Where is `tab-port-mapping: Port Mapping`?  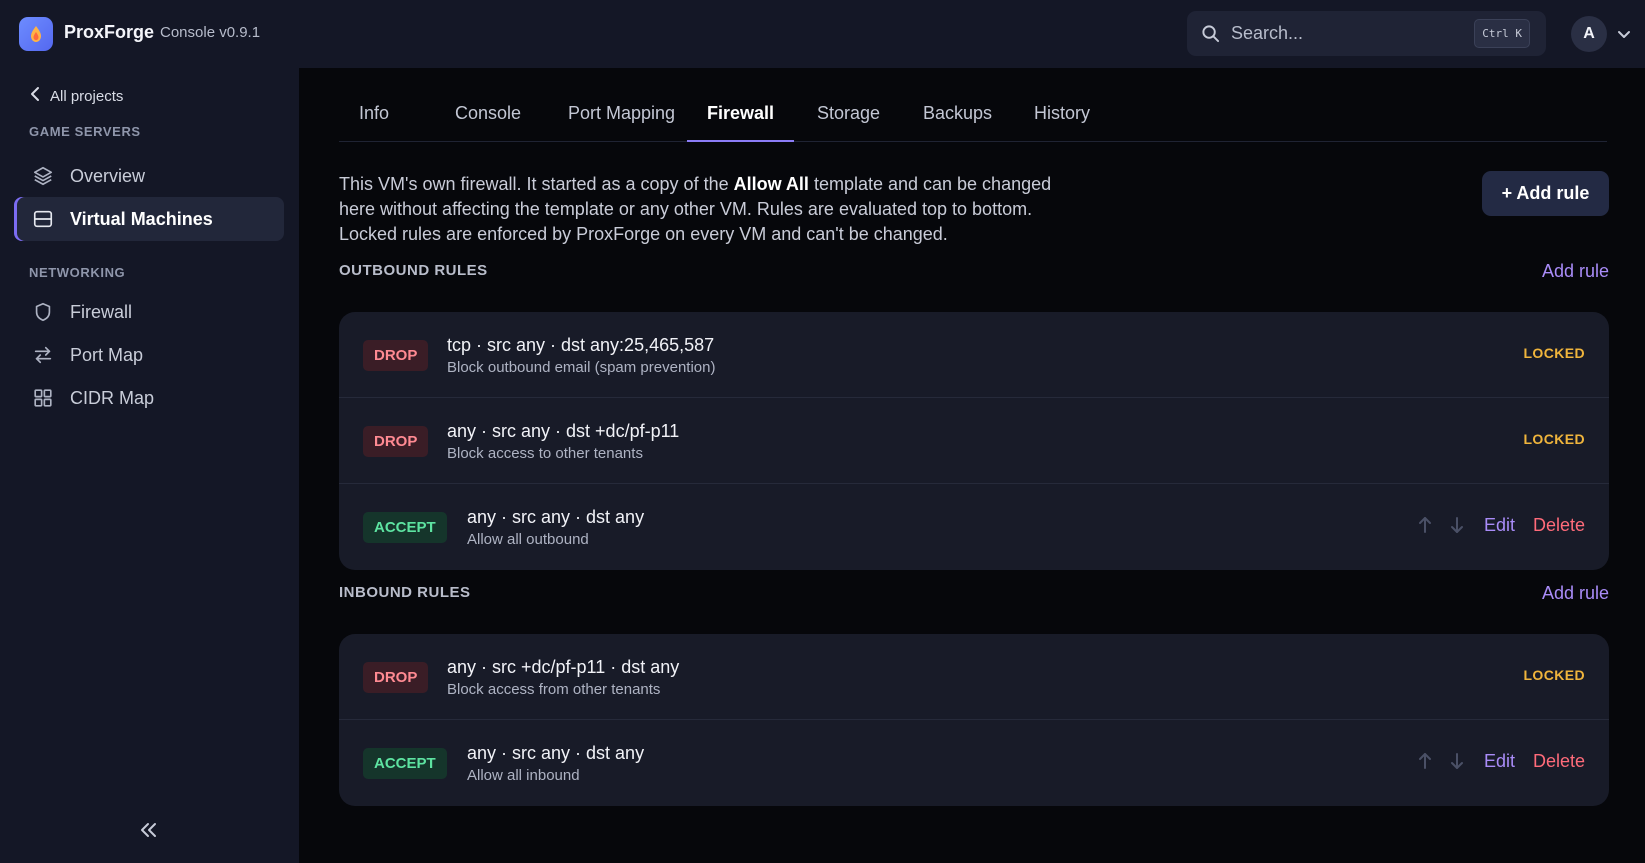
tab-port-mapping: Port Mapping is located at coordinates (621, 122).